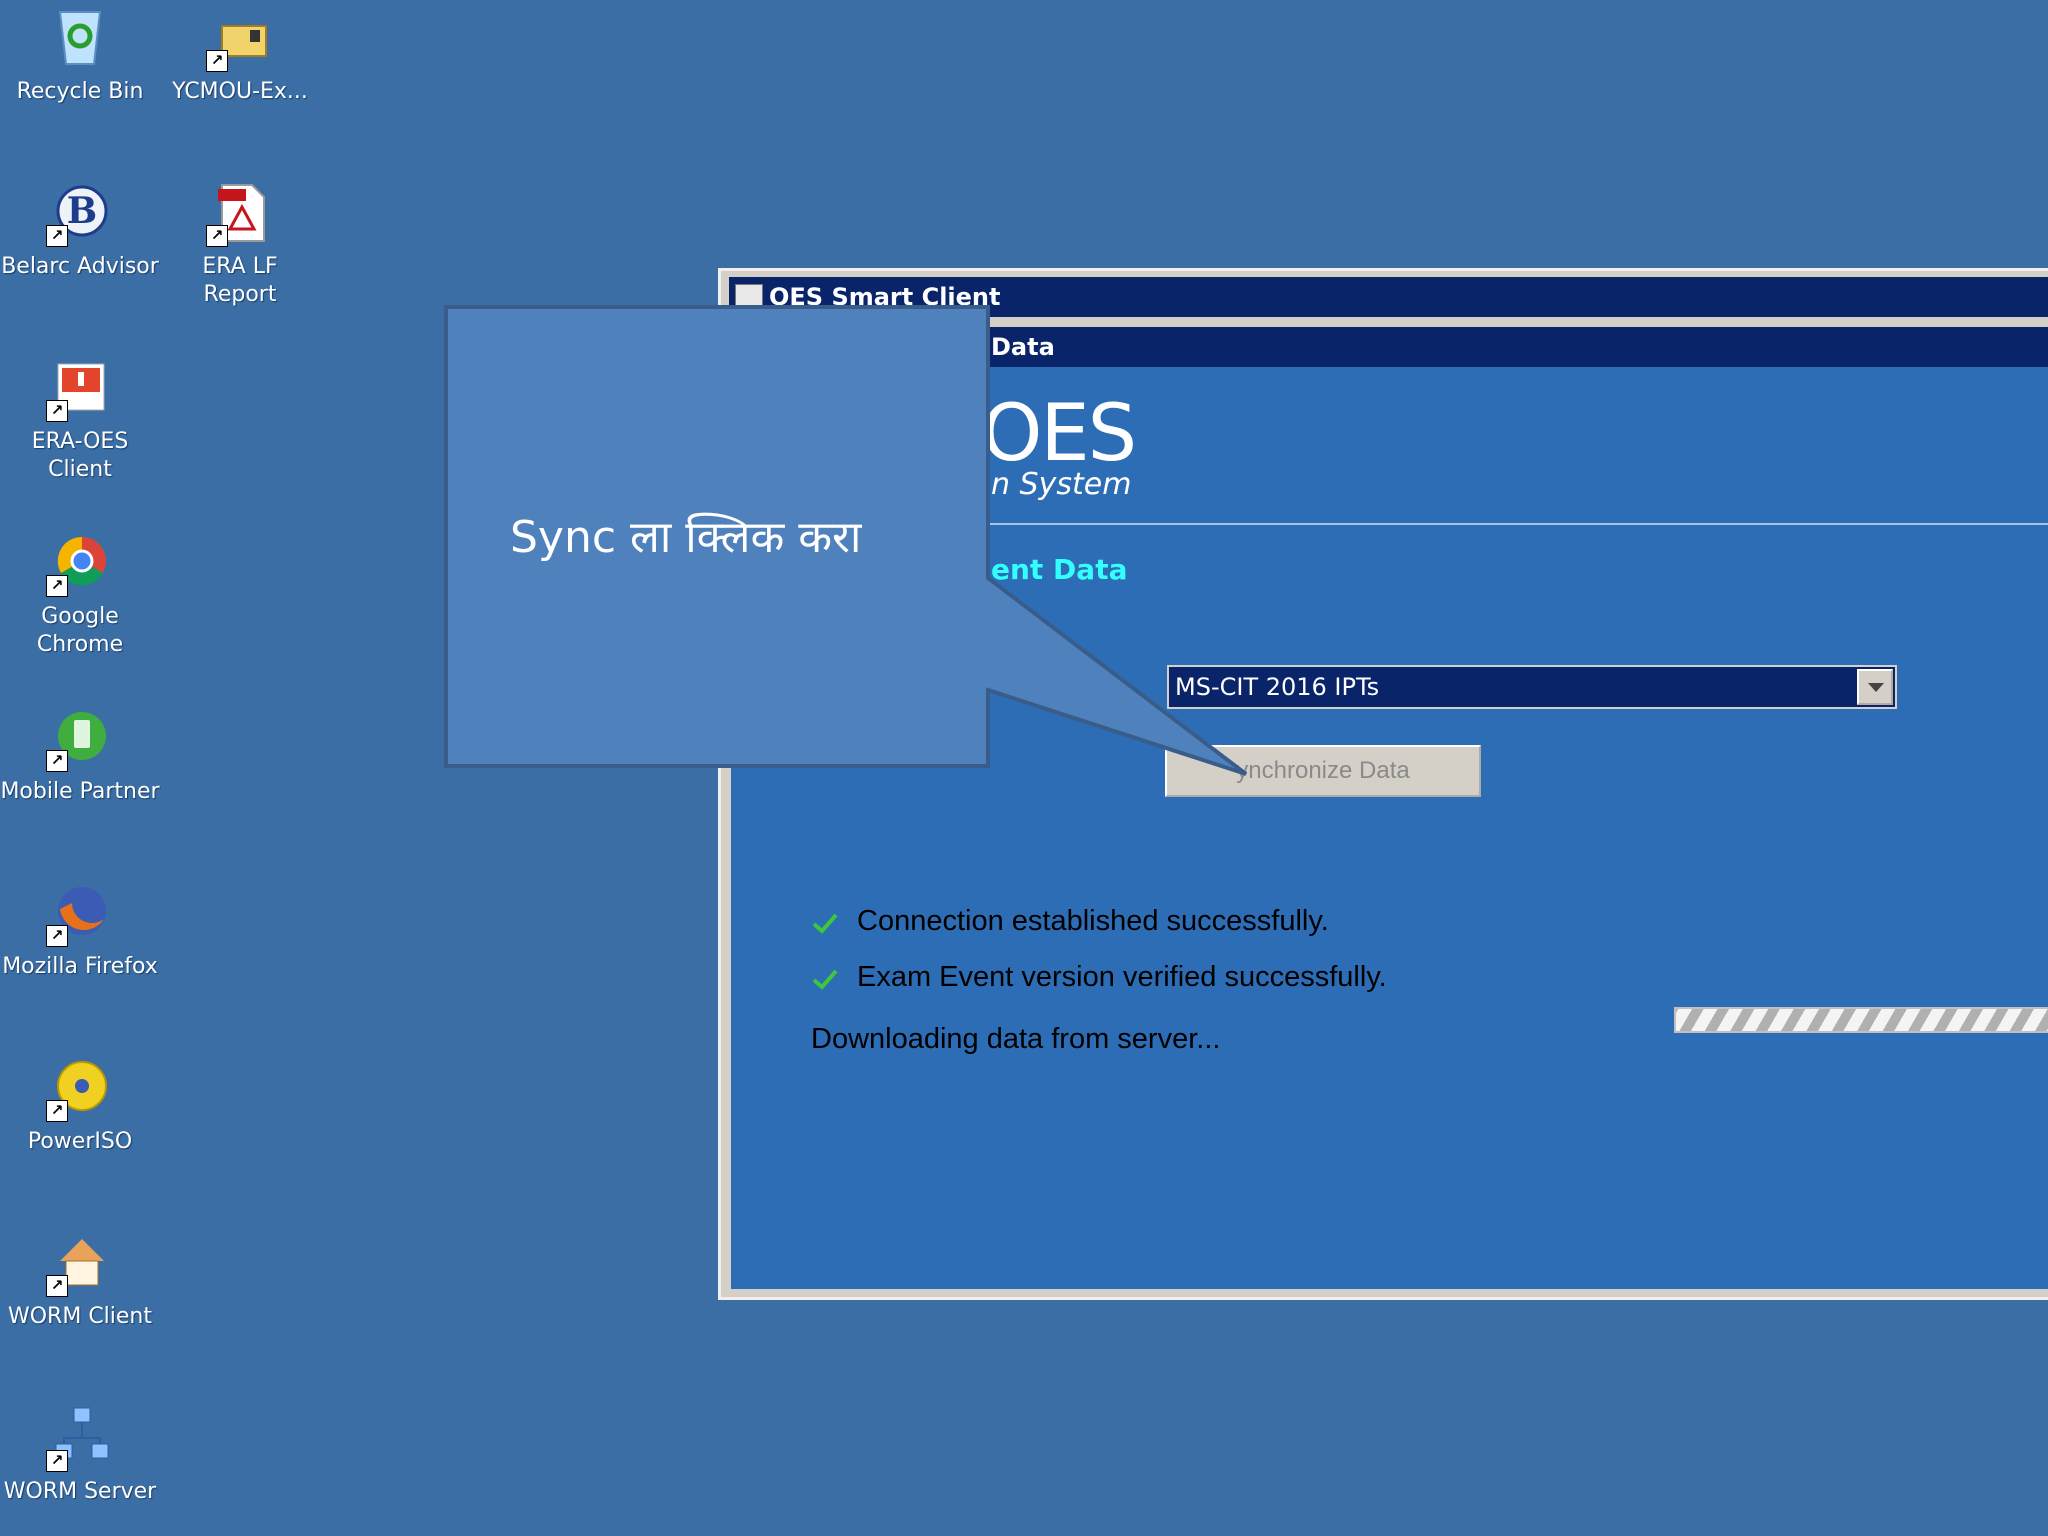 This screenshot has width=2048, height=1536. I want to click on poweriso-icon: ↗, so click(80, 1088).